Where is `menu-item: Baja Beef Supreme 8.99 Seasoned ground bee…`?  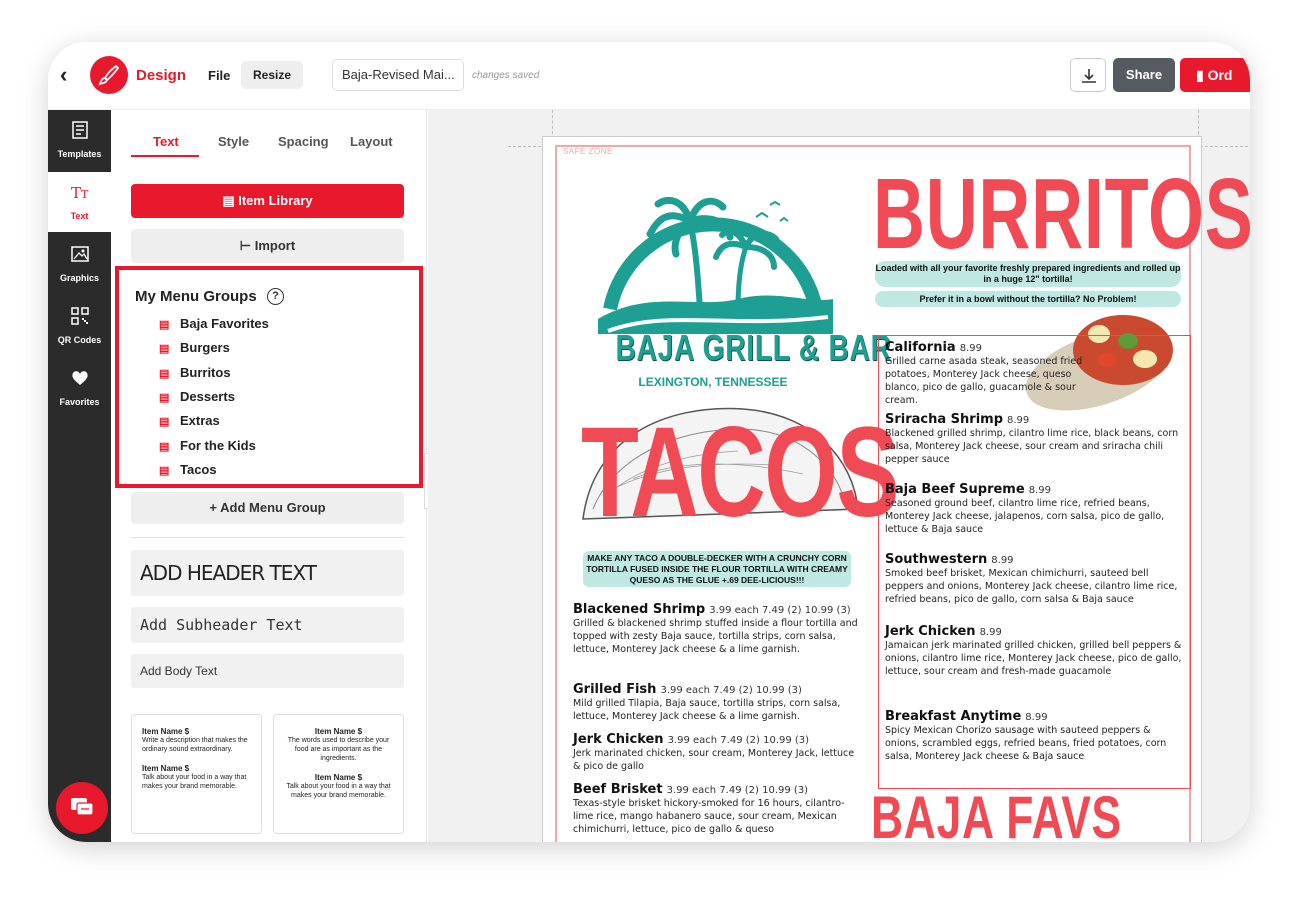 menu-item: Baja Beef Supreme 8.99 Seasoned ground bee… is located at coordinates (1035, 509).